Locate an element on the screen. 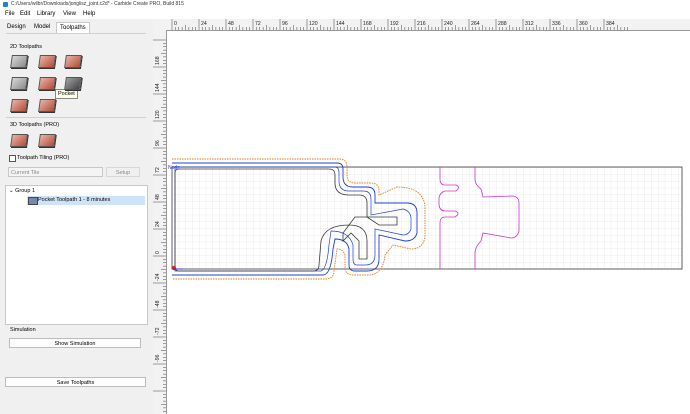 This screenshot has width=690, height=414. ruler-v-ticks: 168 144 120 96 72 48 24 0 -24 -48 -72 -96 is located at coordinates (159, 225).